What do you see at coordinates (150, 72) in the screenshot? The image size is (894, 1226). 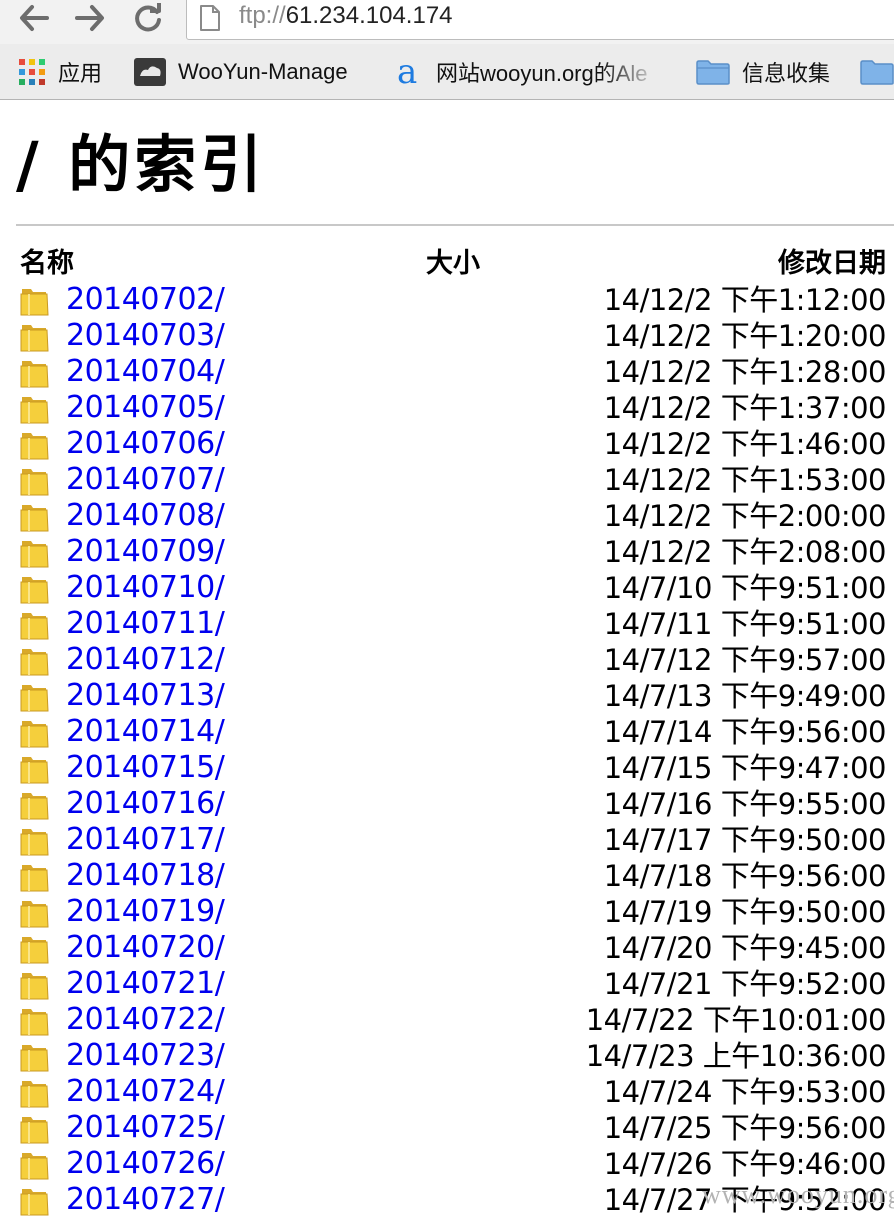 I see `wooyun-logo-icon` at bounding box center [150, 72].